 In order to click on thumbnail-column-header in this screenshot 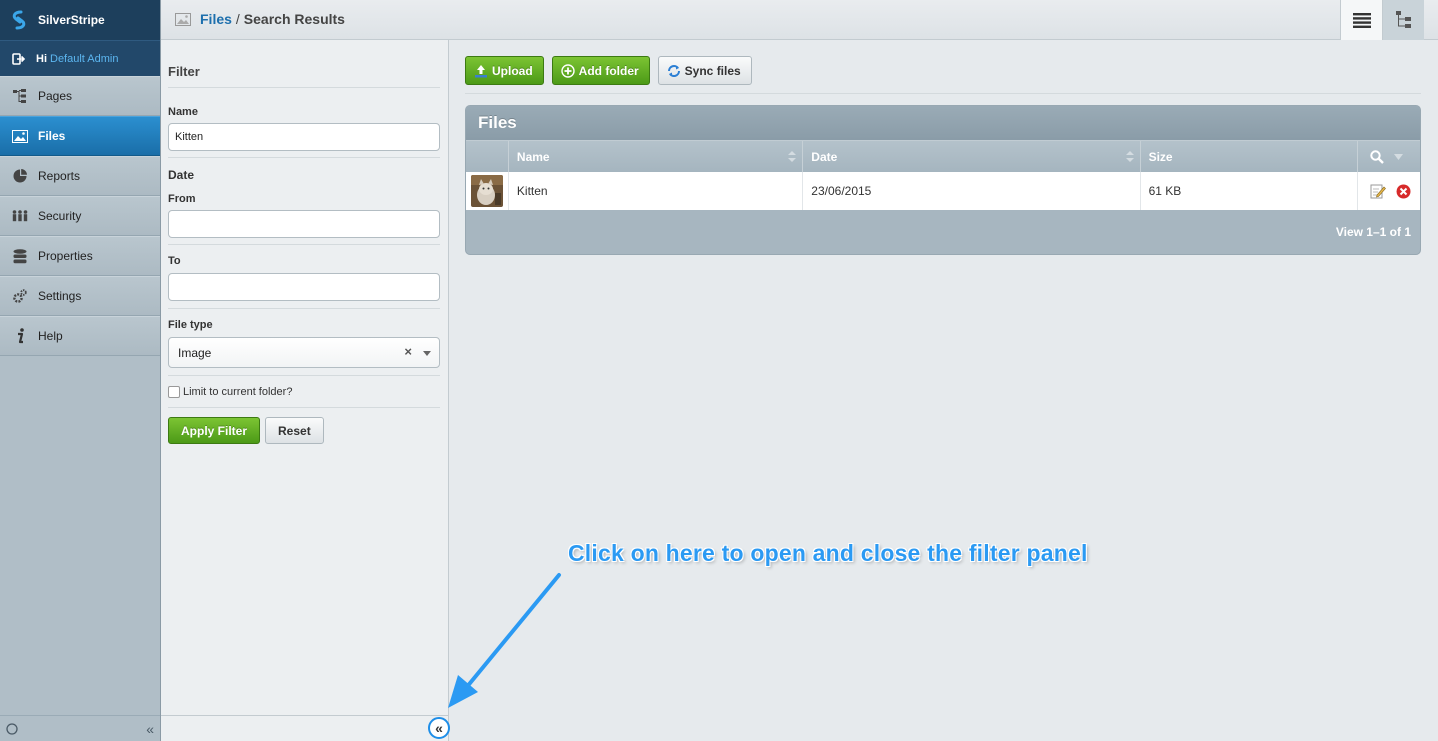, I will do `click(487, 156)`.